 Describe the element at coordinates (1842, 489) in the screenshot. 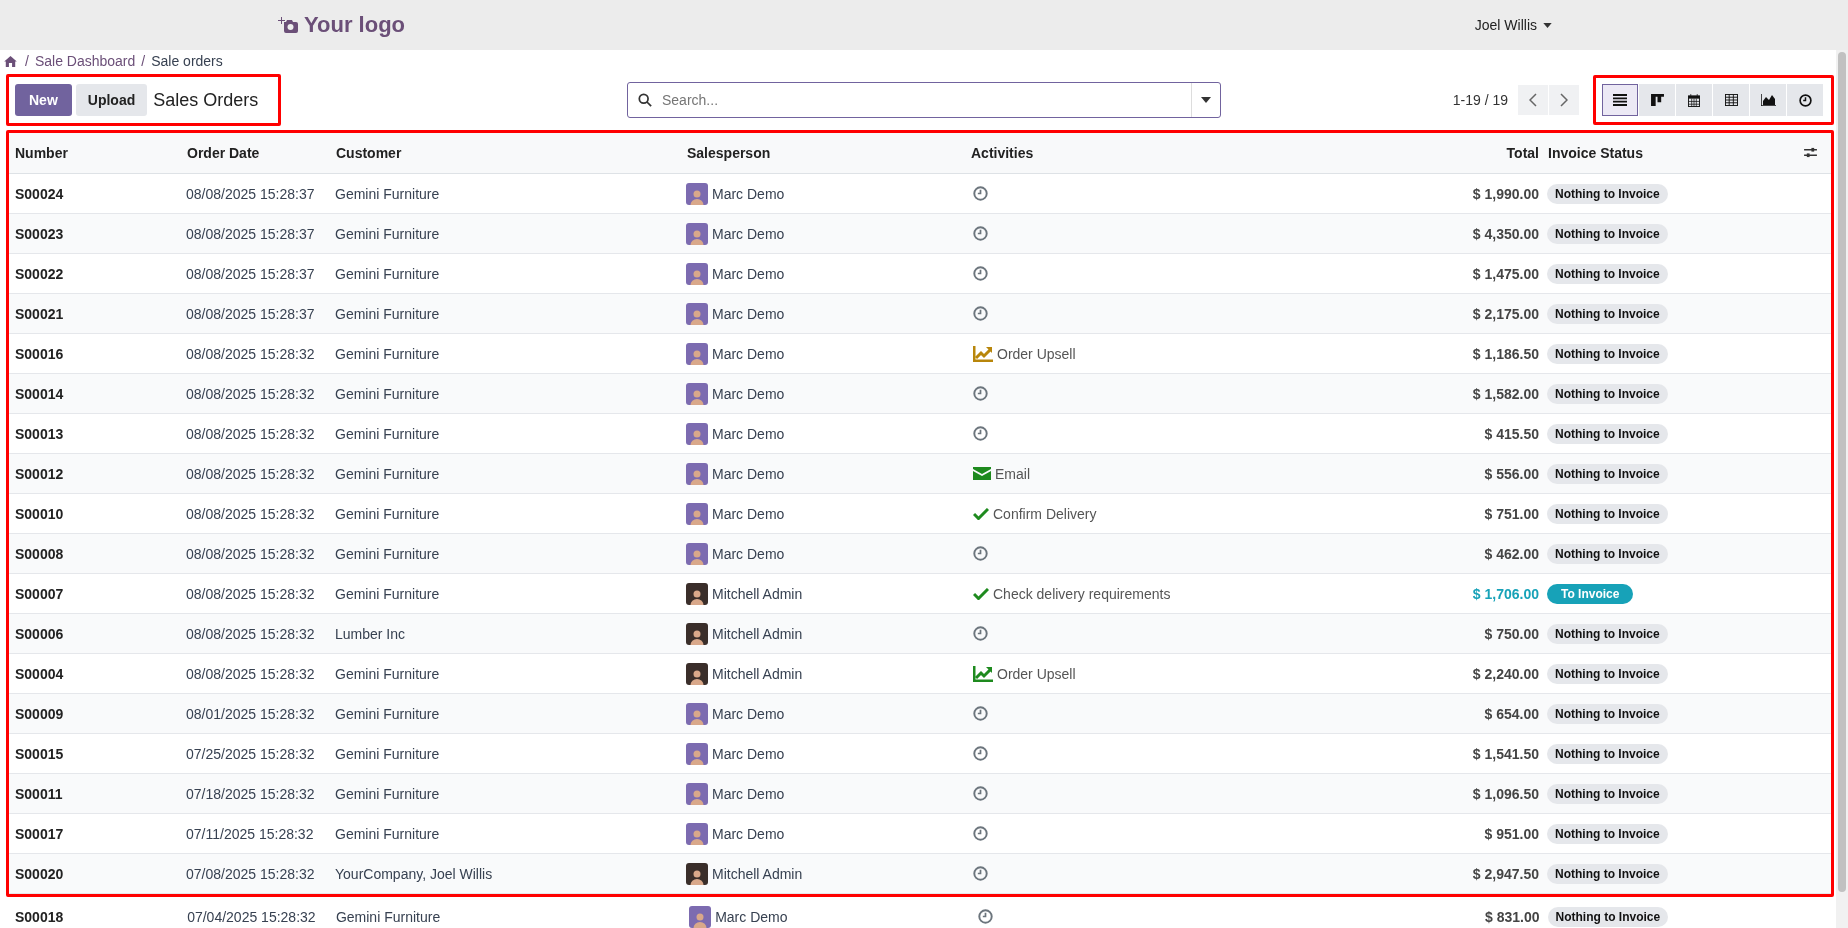

I see `scrollbar` at that location.